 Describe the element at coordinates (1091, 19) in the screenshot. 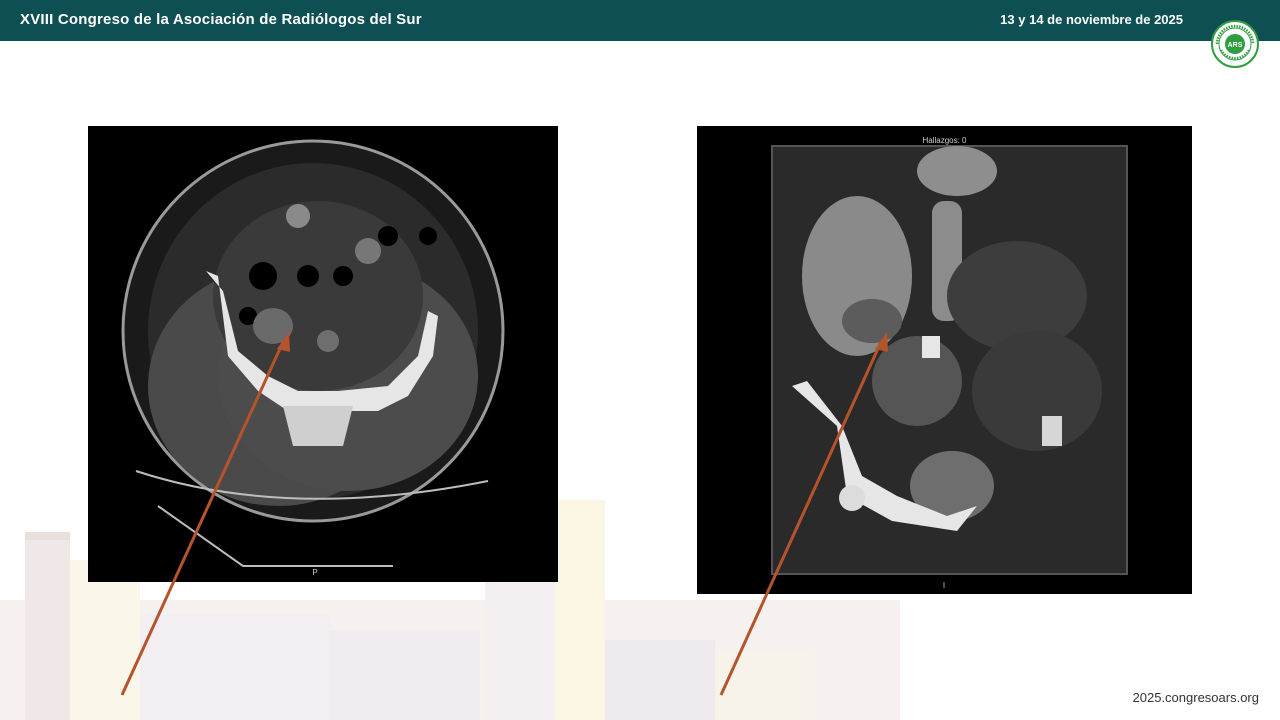

I see `congress-date: 13 y 14 de noviembre de 2025` at that location.